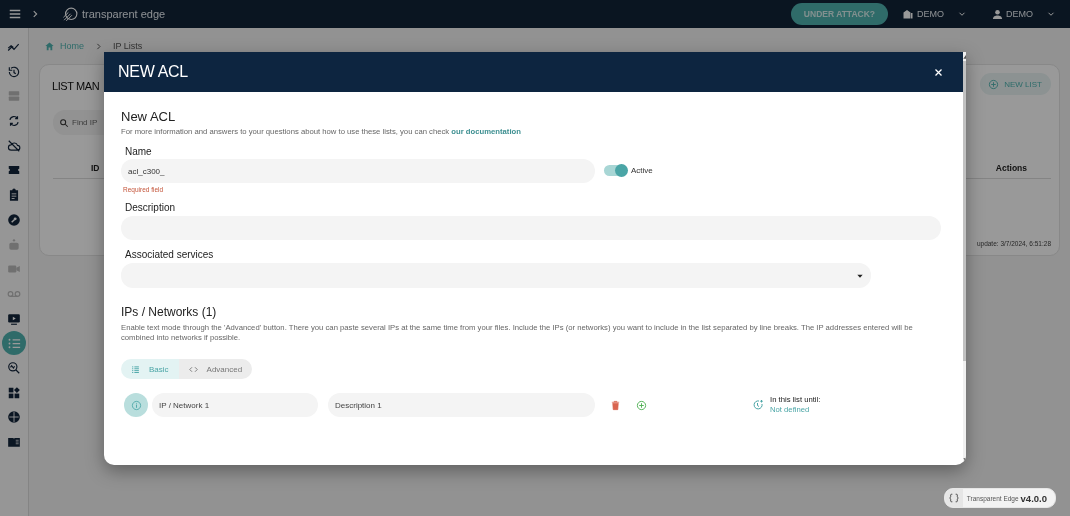 The image size is (1070, 516). What do you see at coordinates (153, 72) in the screenshot?
I see `dialog-title: NEW ACL` at bounding box center [153, 72].